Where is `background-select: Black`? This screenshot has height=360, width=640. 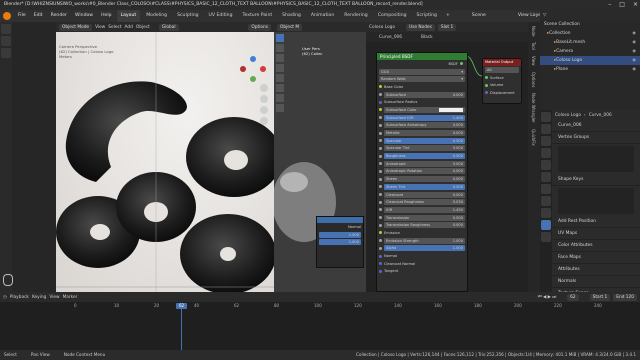
background-select: Black is located at coordinates (427, 37).